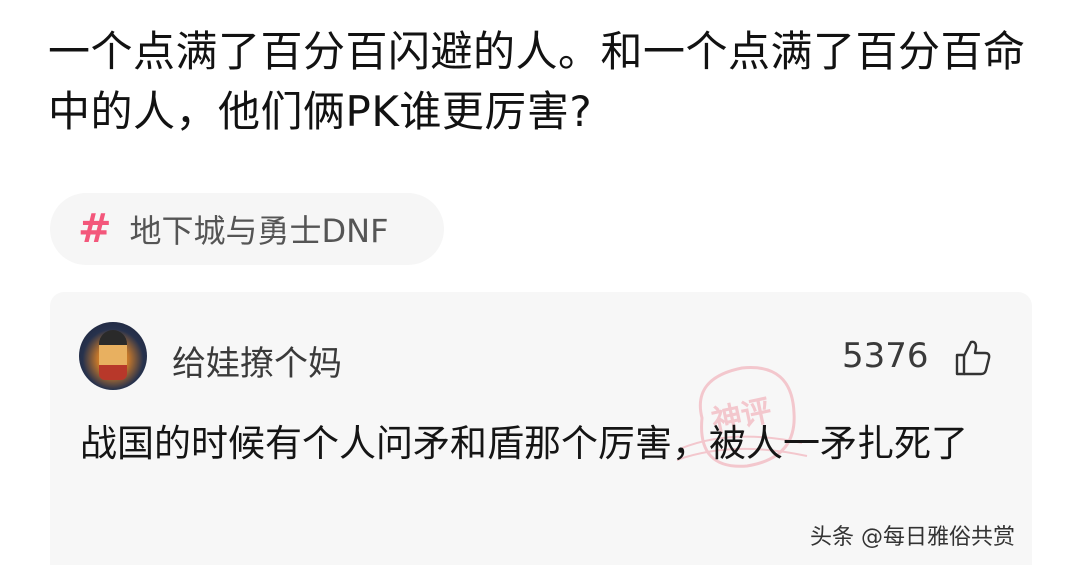  Describe the element at coordinates (885, 356) in the screenshot. I see `like-count: 5376` at that location.